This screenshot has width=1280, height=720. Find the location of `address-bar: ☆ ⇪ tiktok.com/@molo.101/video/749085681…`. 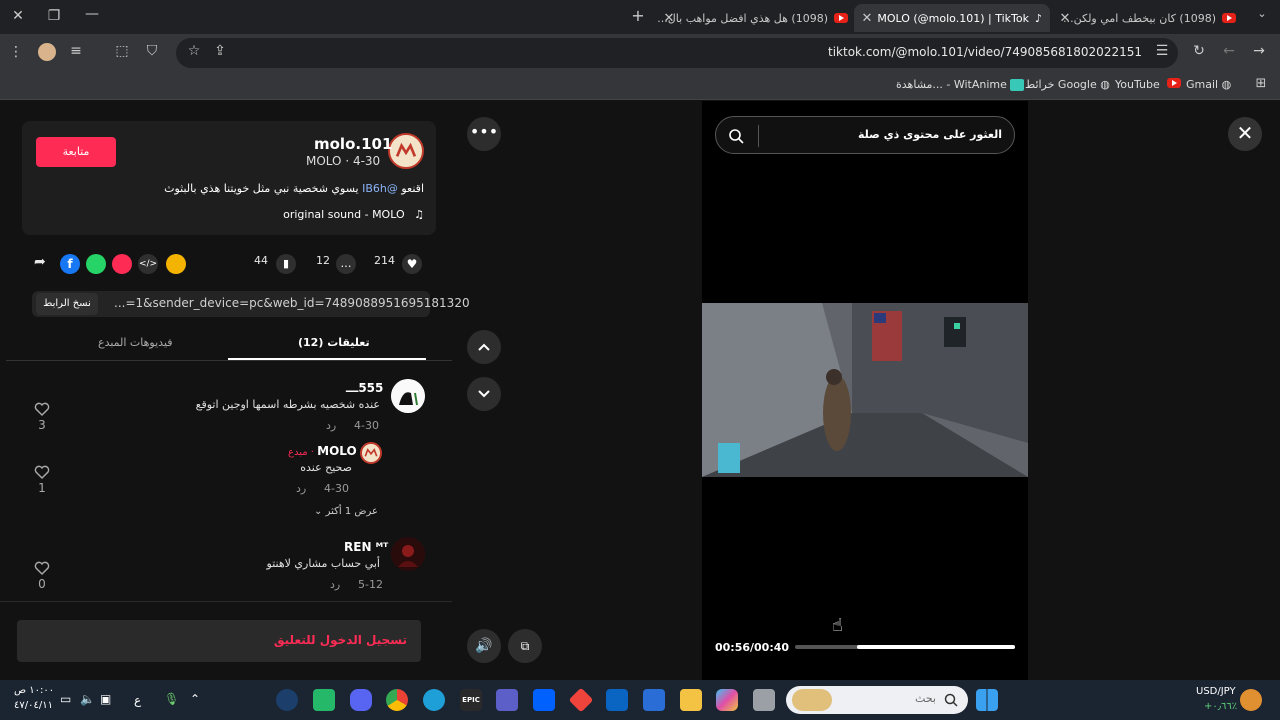

address-bar: ☆ ⇪ tiktok.com/@molo.101/video/749085681… is located at coordinates (677, 53).